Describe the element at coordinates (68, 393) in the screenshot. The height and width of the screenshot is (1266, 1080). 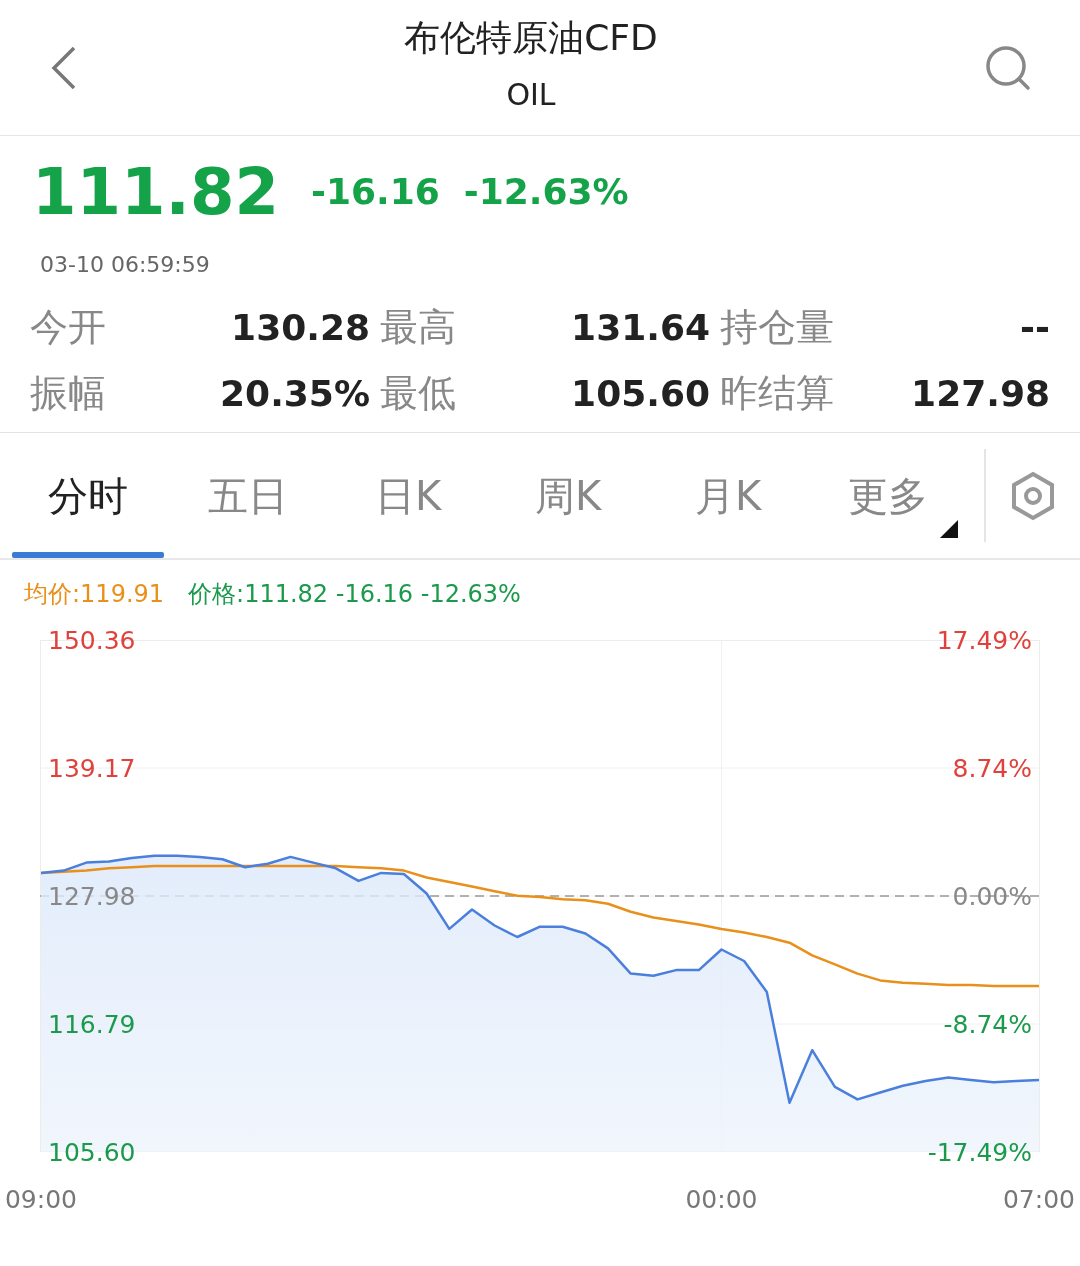
I see `stat-label: 振幅` at that location.